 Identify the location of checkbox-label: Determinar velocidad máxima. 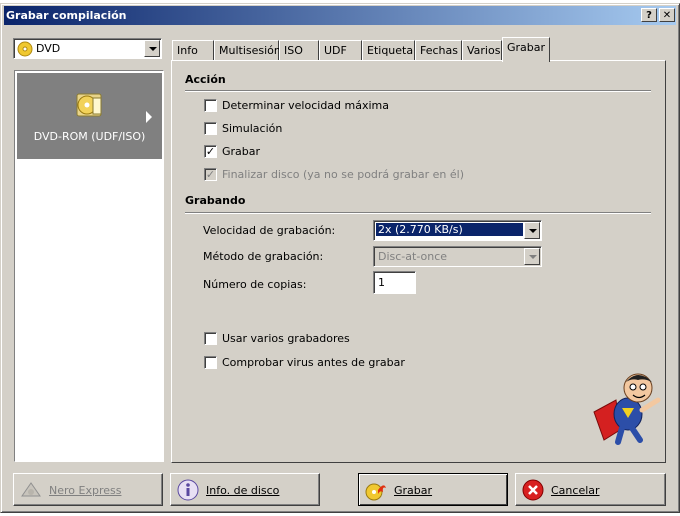
(305, 105).